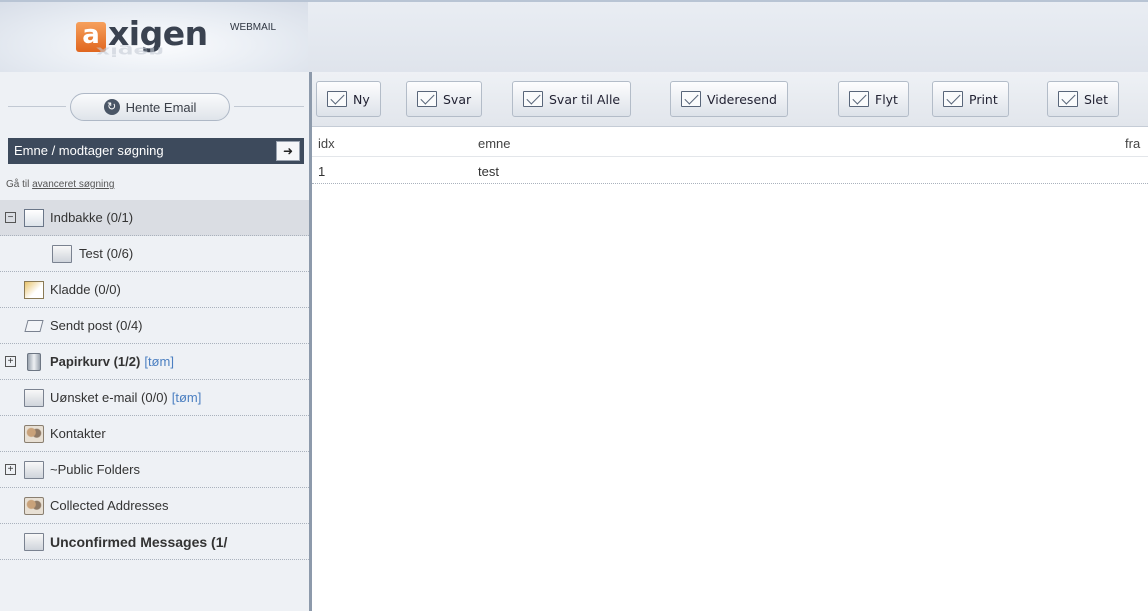 Image resolution: width=1148 pixels, height=611 pixels. What do you see at coordinates (154, 290) in the screenshot?
I see `folder-drafts: Kladde (0/0)` at bounding box center [154, 290].